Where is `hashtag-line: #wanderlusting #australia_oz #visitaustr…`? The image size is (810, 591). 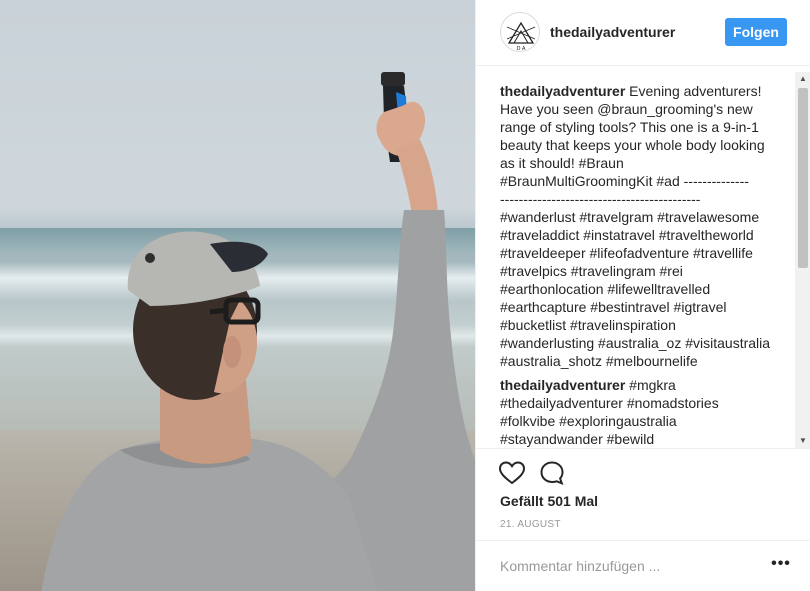
hashtag-line: #wanderlusting #australia_oz #visitaustr… is located at coordinates (645, 343).